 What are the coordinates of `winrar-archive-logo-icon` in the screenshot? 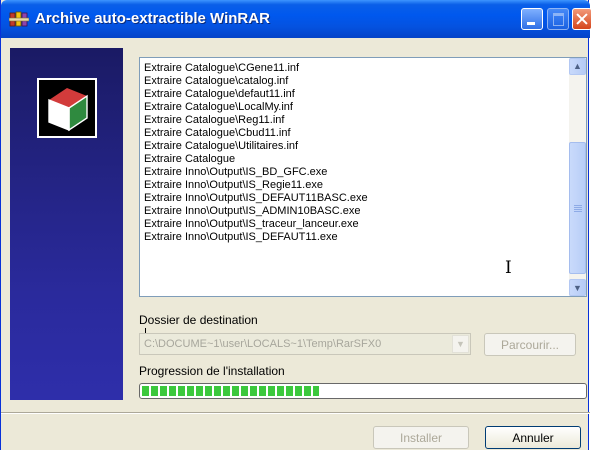 It's located at (67, 108).